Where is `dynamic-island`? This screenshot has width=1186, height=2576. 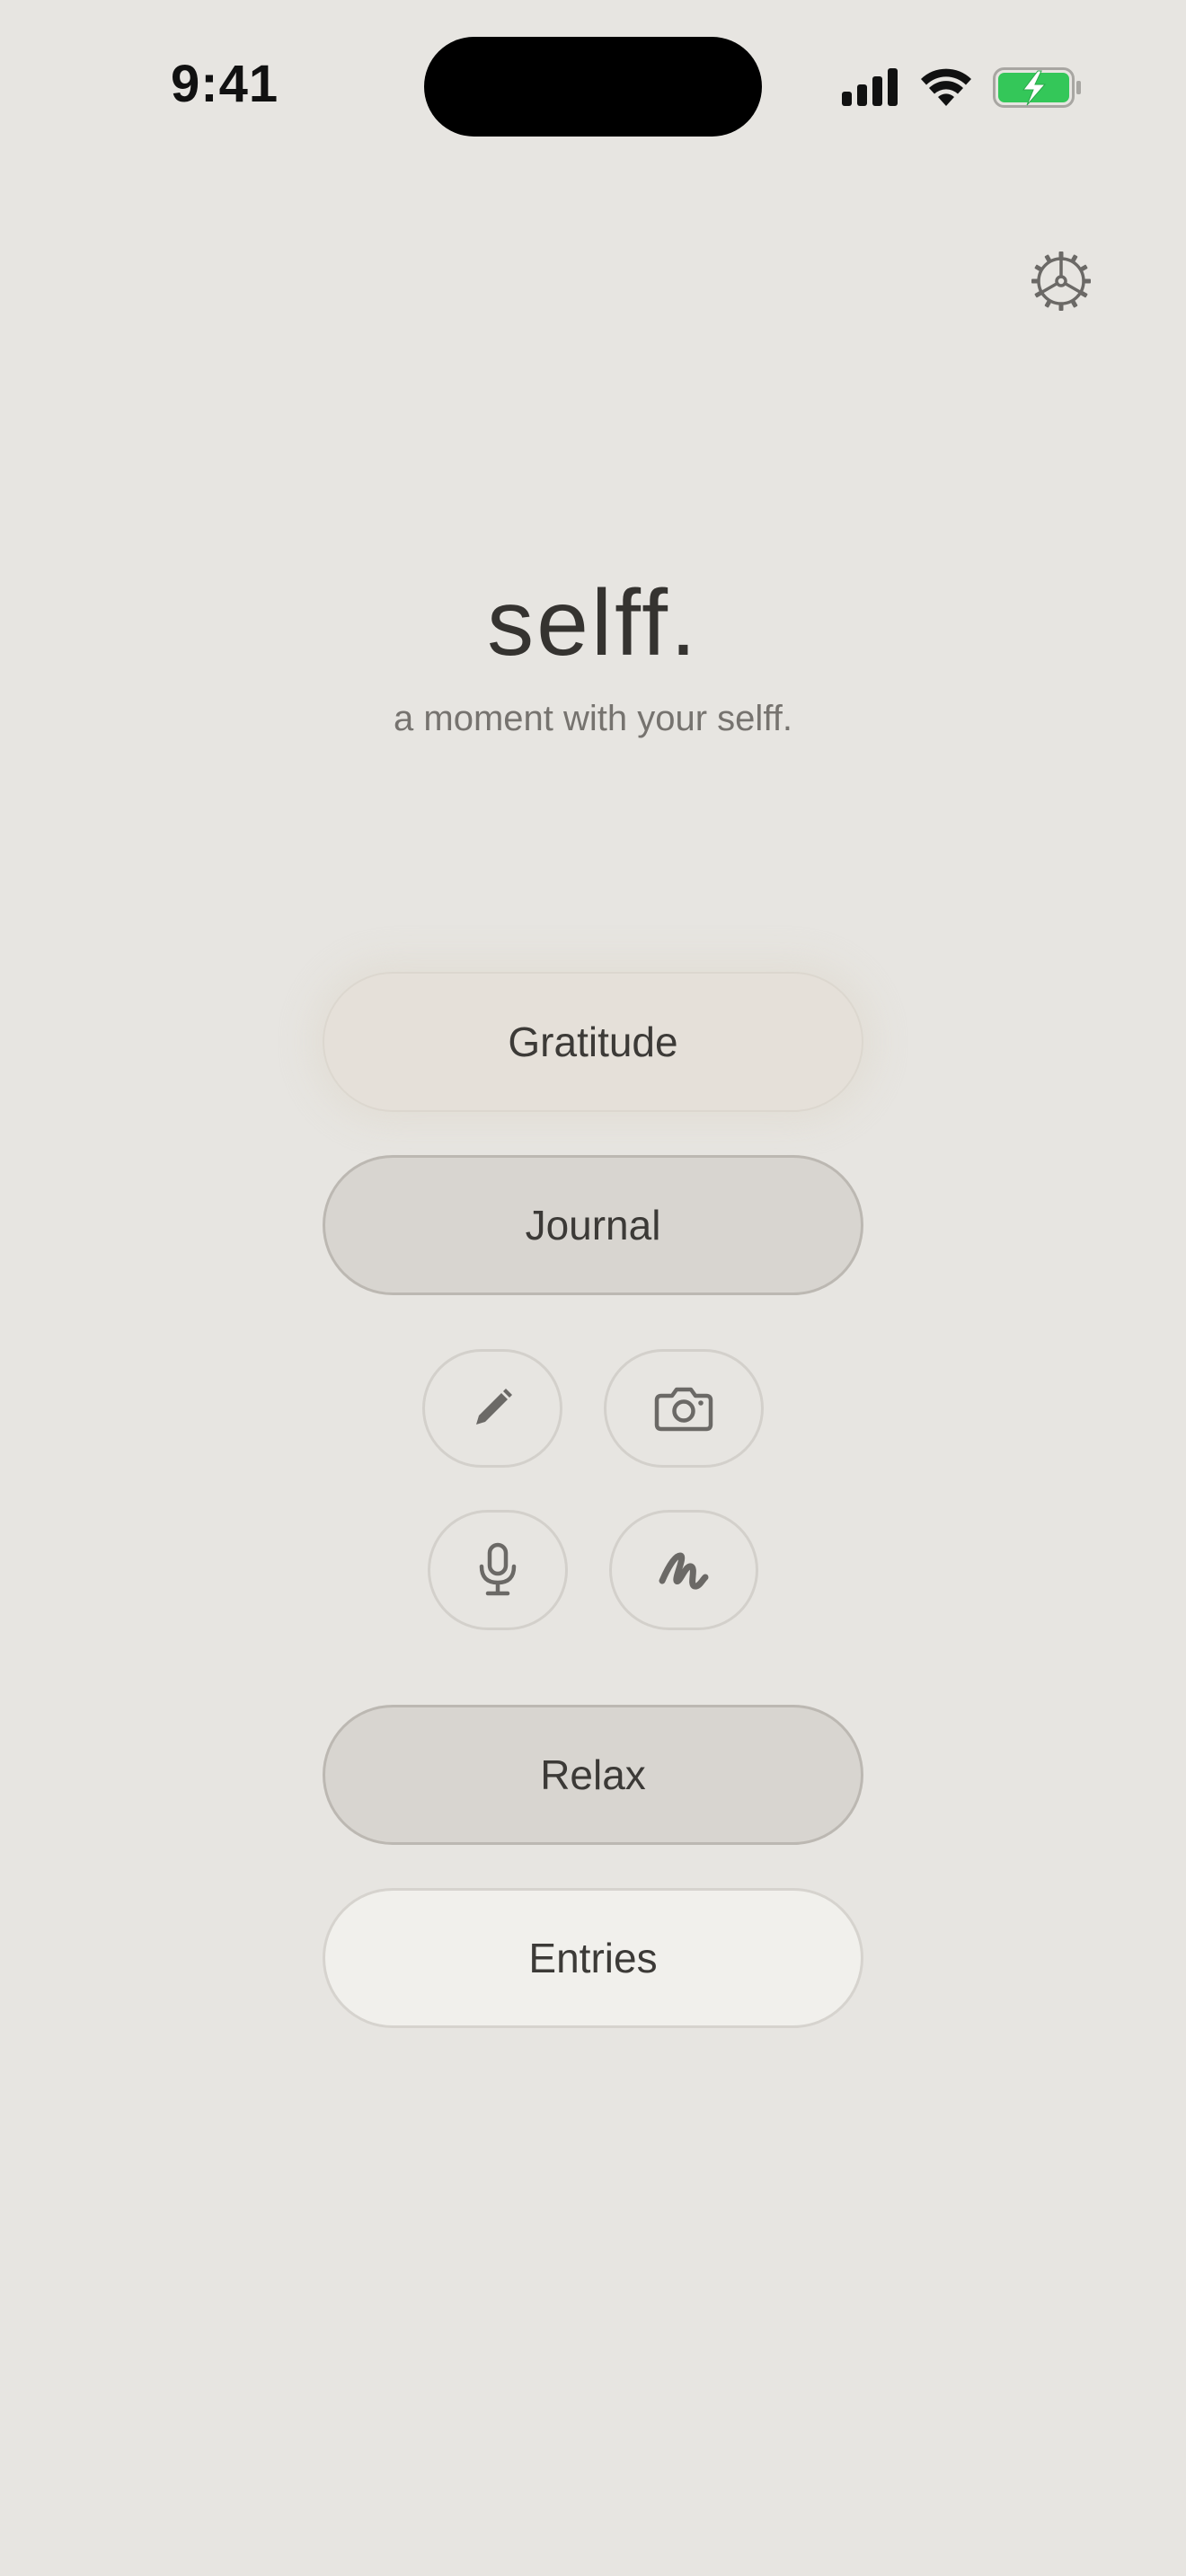 dynamic-island is located at coordinates (593, 87).